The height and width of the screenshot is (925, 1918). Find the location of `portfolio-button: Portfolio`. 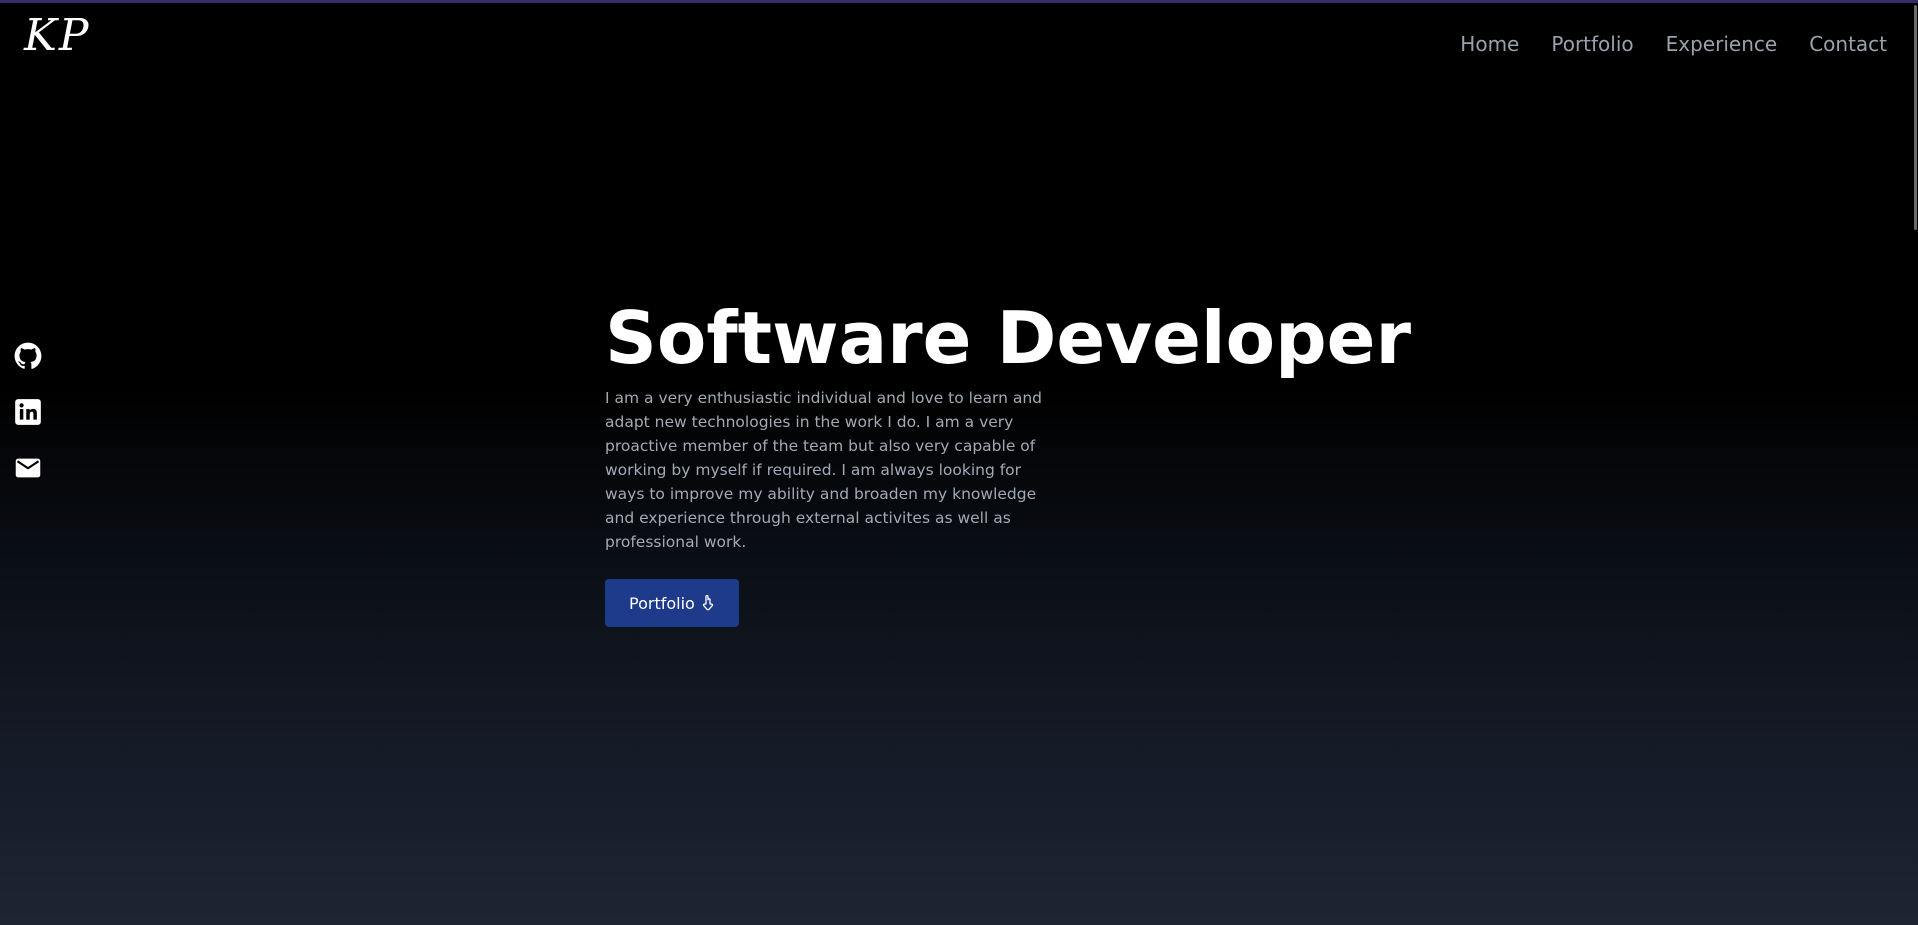

portfolio-button: Portfolio is located at coordinates (672, 603).